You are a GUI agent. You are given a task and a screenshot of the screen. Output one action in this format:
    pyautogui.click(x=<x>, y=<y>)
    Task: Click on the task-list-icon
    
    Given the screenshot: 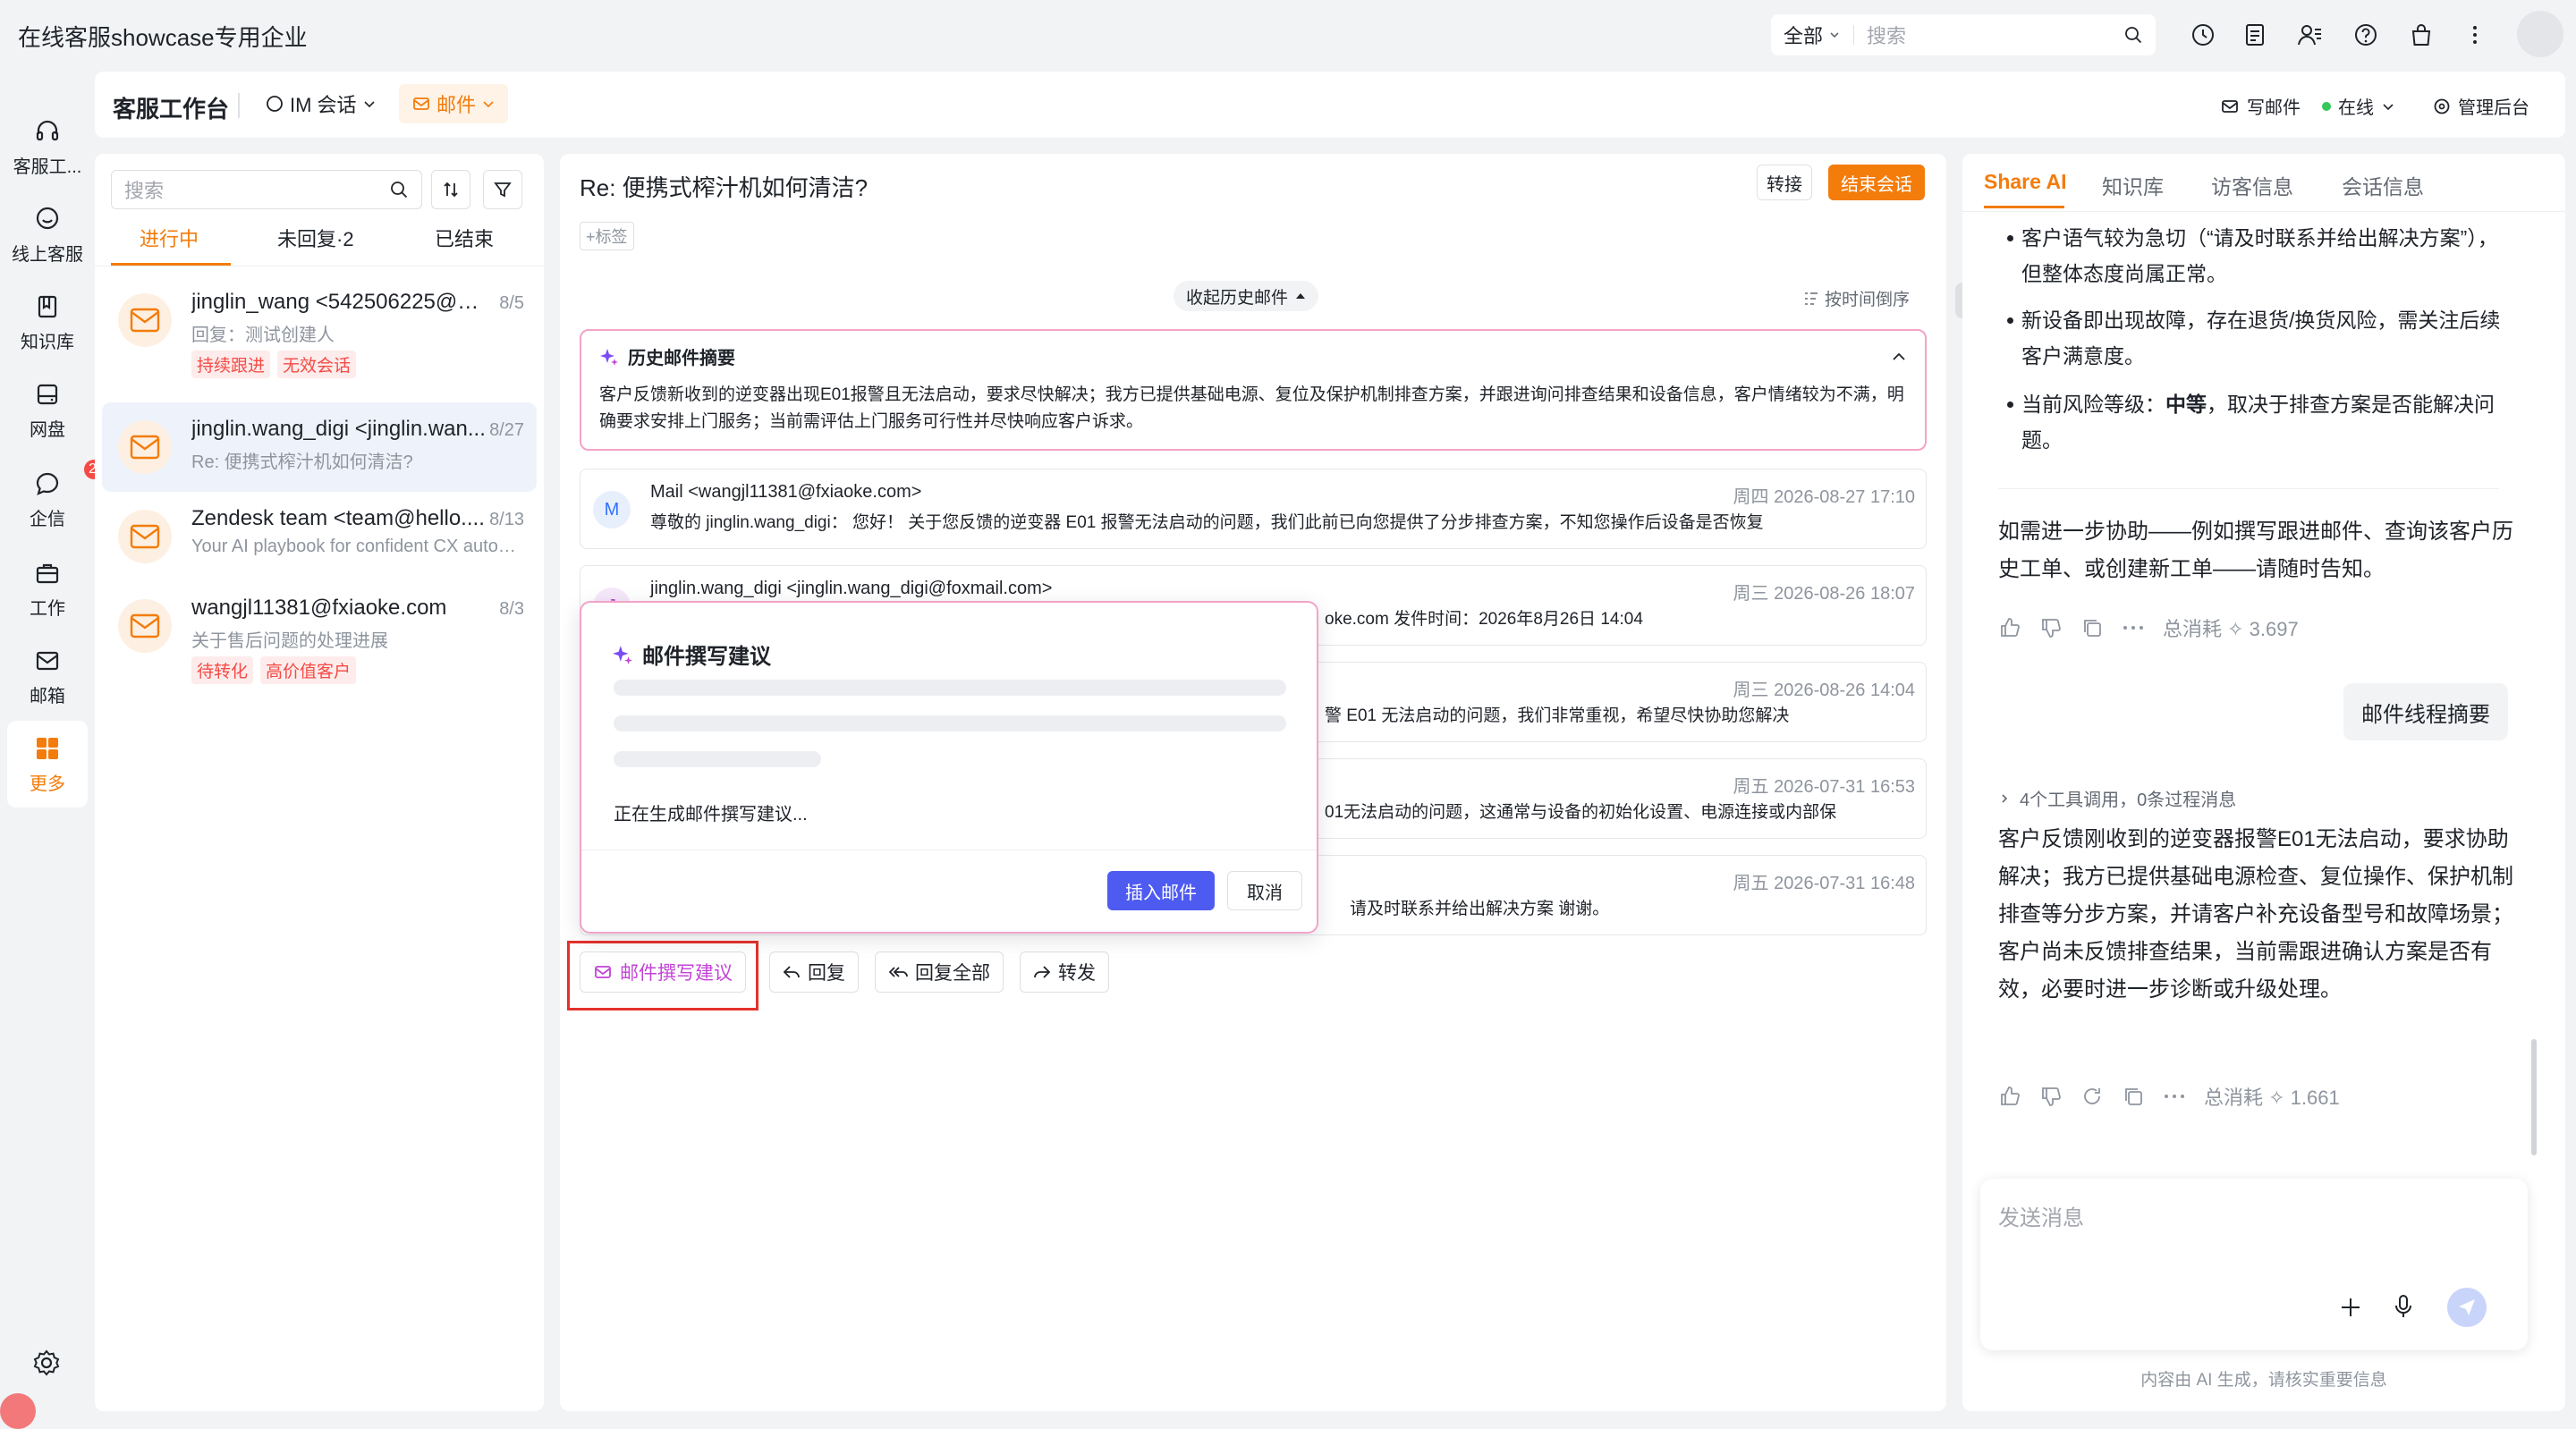 What is the action you would take?
    pyautogui.click(x=2255, y=35)
    